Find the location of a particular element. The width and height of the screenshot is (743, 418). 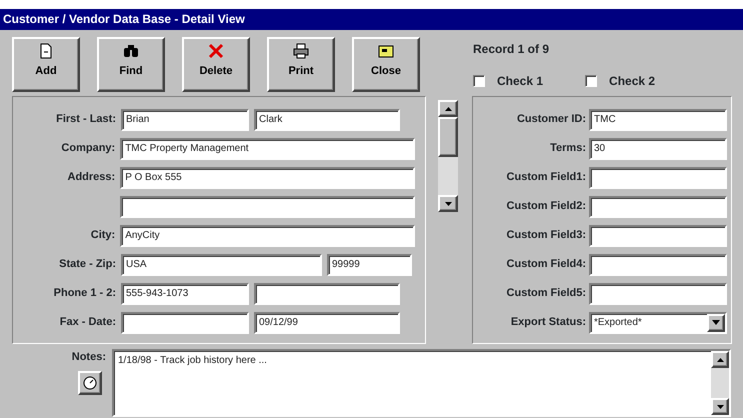

field-label: Fax - Date: is located at coordinates (87, 322).